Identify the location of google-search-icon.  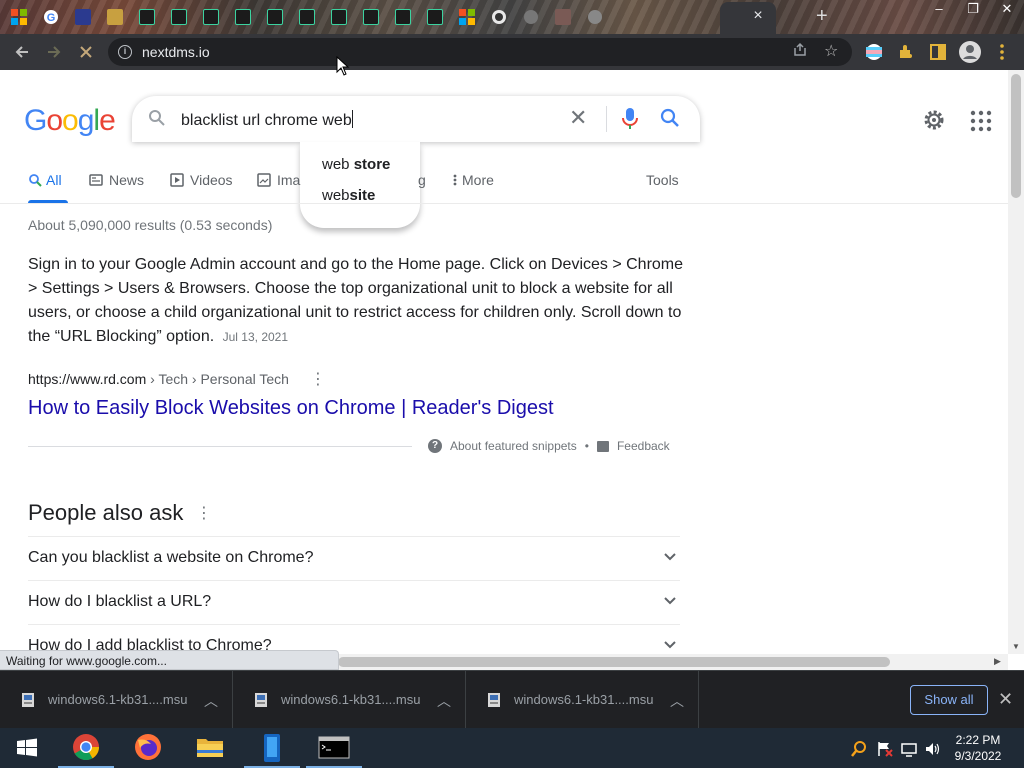
(670, 118).